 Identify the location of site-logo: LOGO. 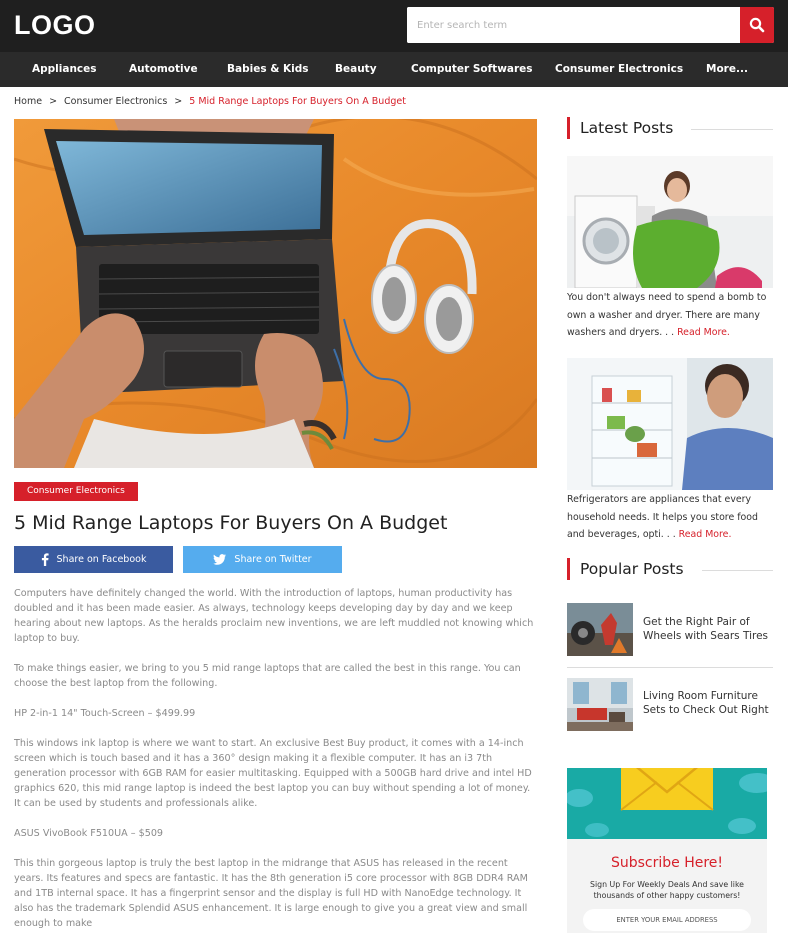
(55, 25).